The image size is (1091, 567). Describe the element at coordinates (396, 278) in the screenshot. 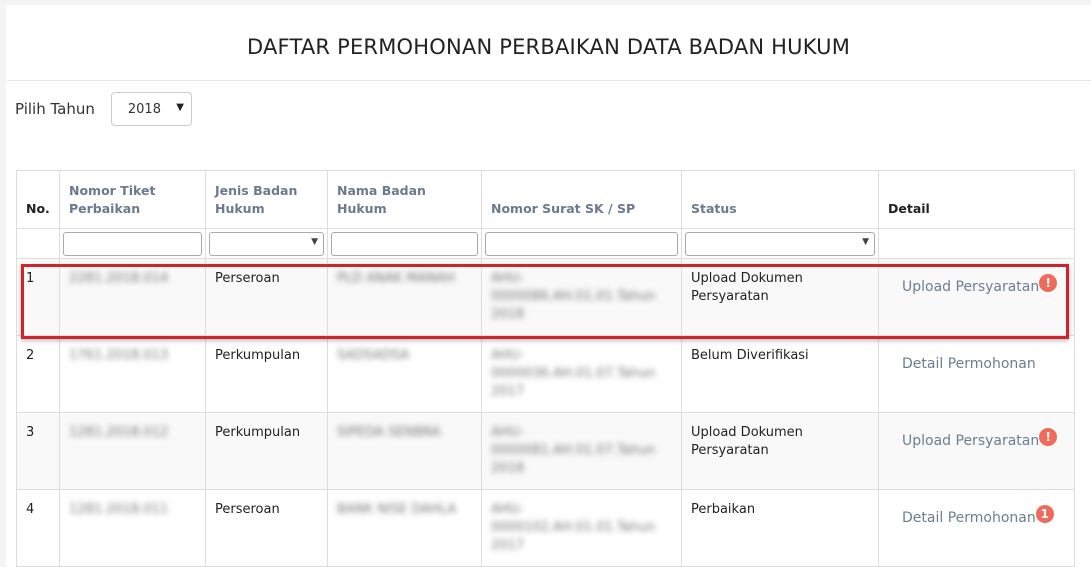

I see `entity-name-redacted: PLD ANAK MANAH` at that location.